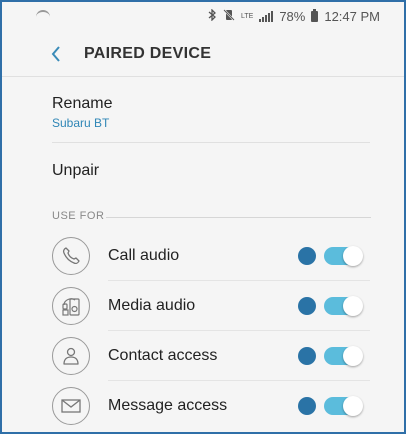  Describe the element at coordinates (78, 216) in the screenshot. I see `section-title-use-for: USE FOR` at that location.